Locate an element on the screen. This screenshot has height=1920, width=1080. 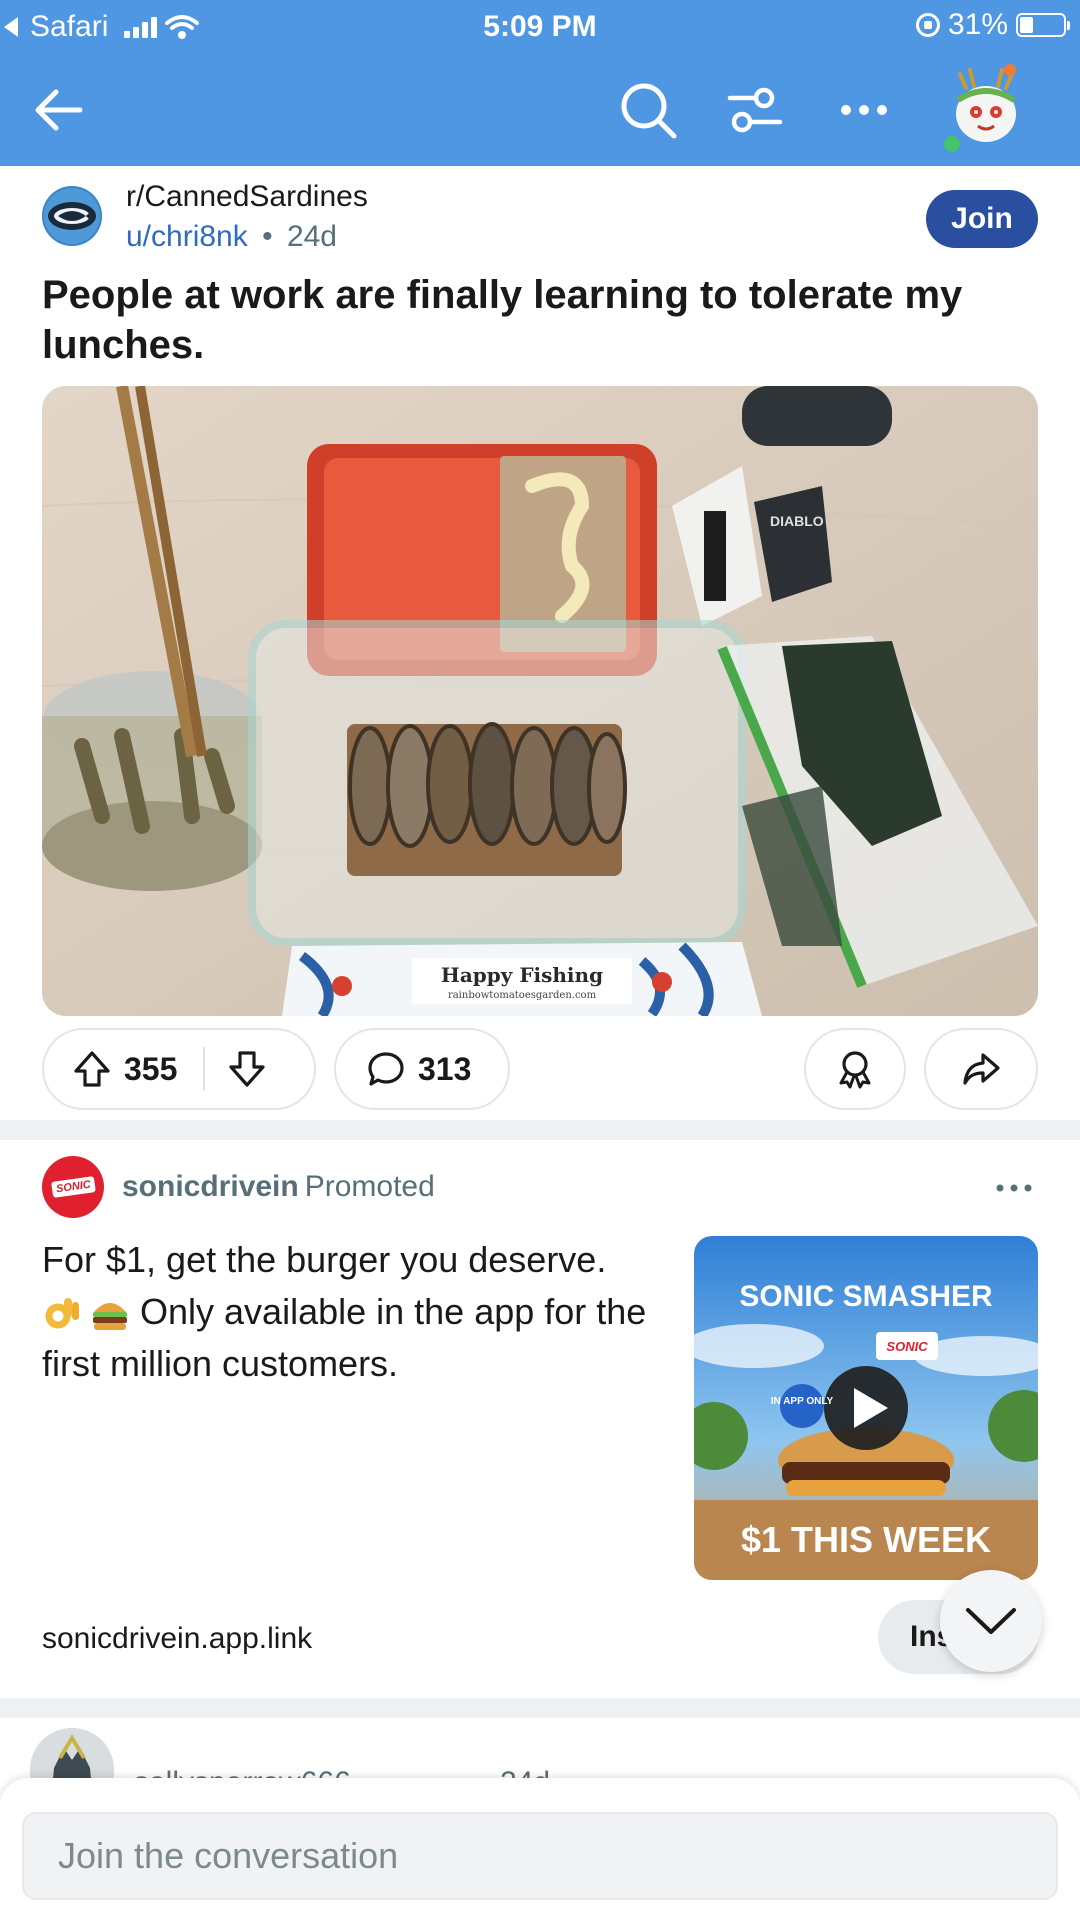
ad-link: sonicdrivein.app.link is located at coordinates (177, 1639).